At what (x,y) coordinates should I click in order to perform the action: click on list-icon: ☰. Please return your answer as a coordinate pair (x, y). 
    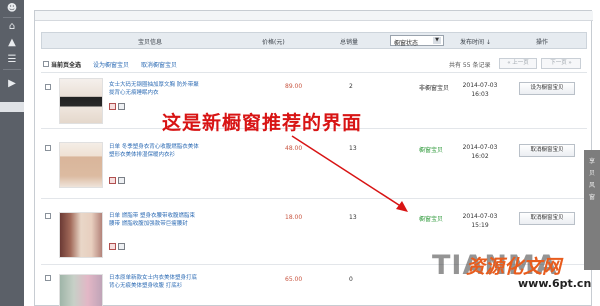
    Looking at the image, I should click on (12, 60).